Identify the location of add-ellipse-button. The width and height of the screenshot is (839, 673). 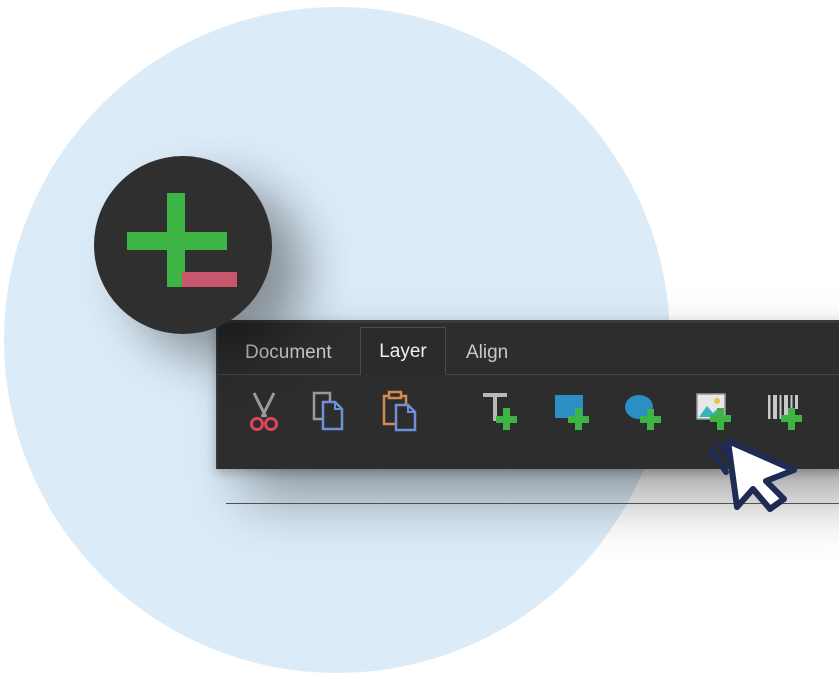
(644, 411).